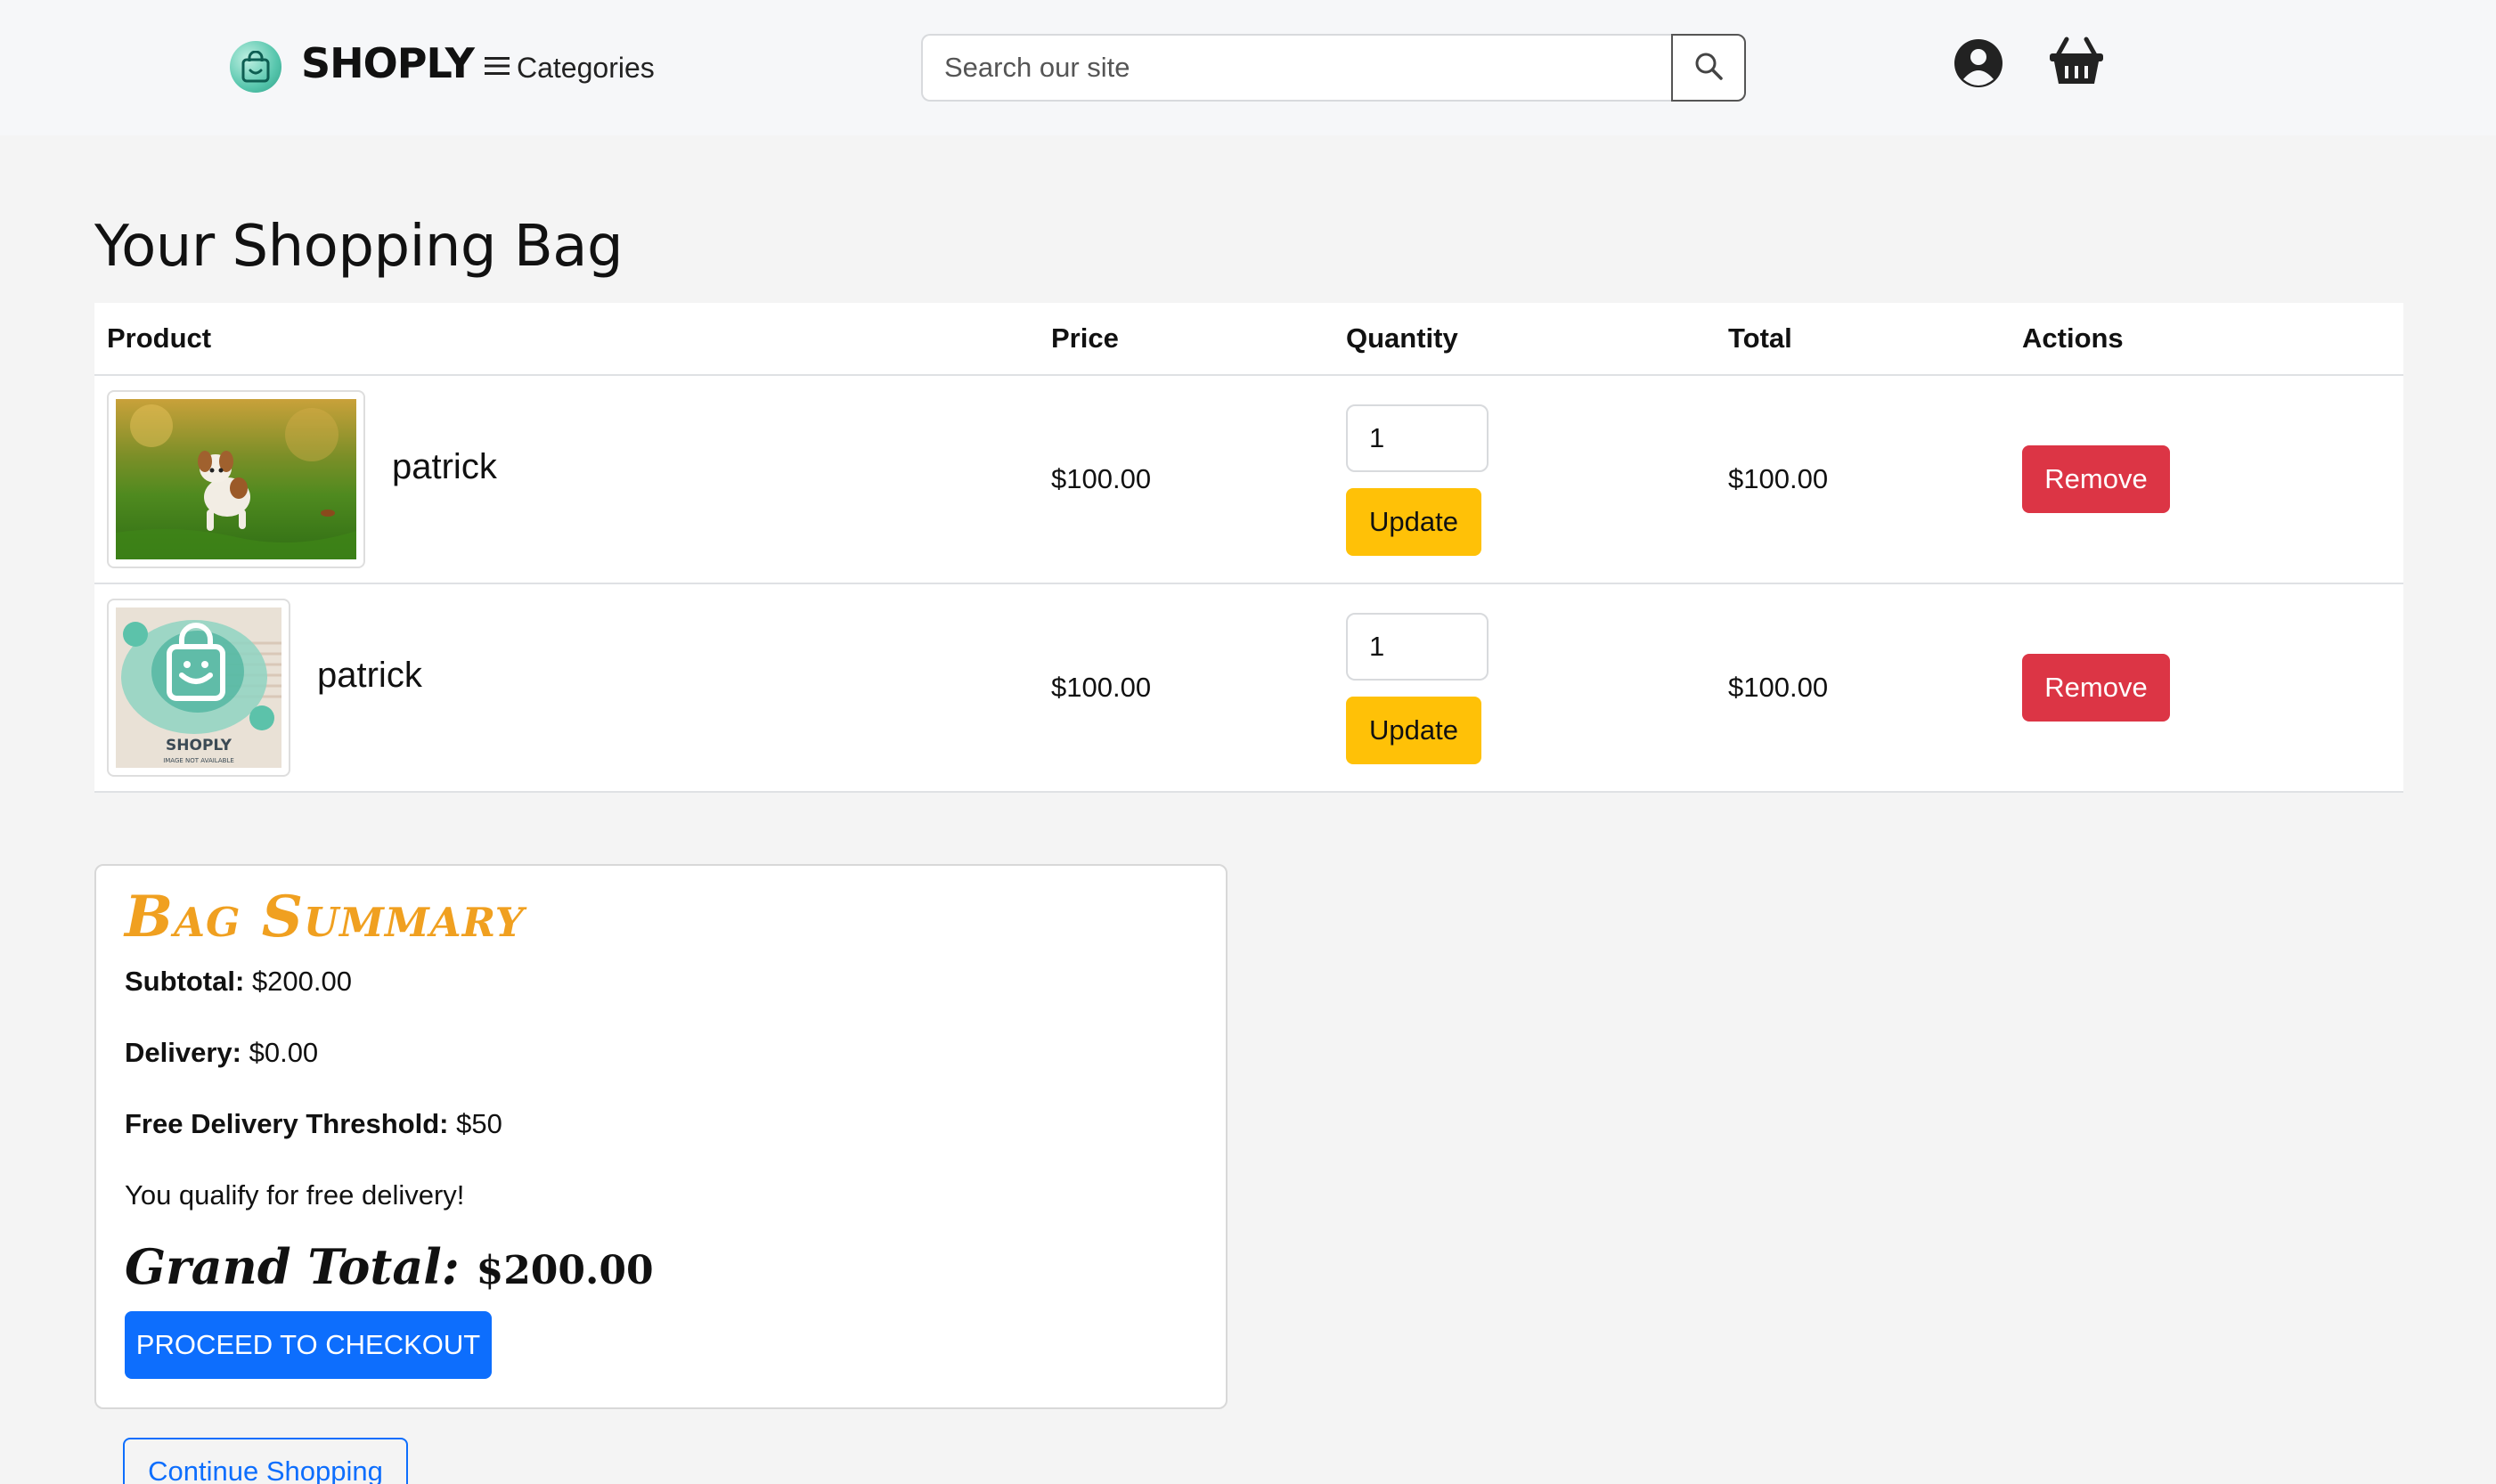 The height and width of the screenshot is (1484, 2496). Describe the element at coordinates (183, 1053) in the screenshot. I see `delivery-label: Delivery:` at that location.